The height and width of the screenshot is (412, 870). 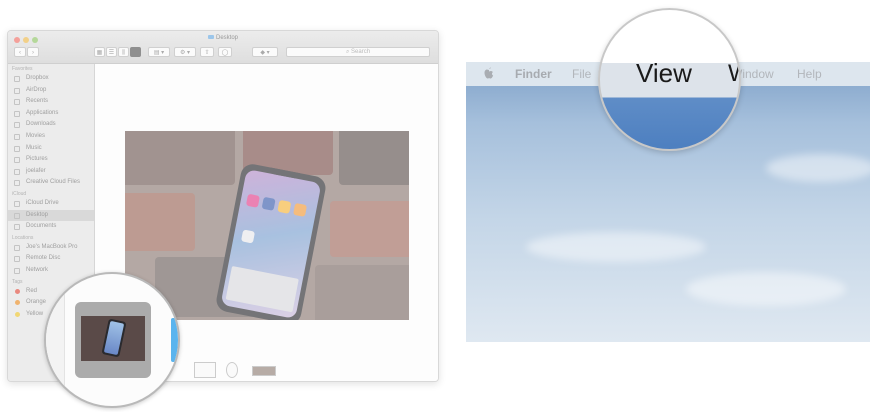 What do you see at coordinates (664, 73) in the screenshot?
I see `menu-view: View` at bounding box center [664, 73].